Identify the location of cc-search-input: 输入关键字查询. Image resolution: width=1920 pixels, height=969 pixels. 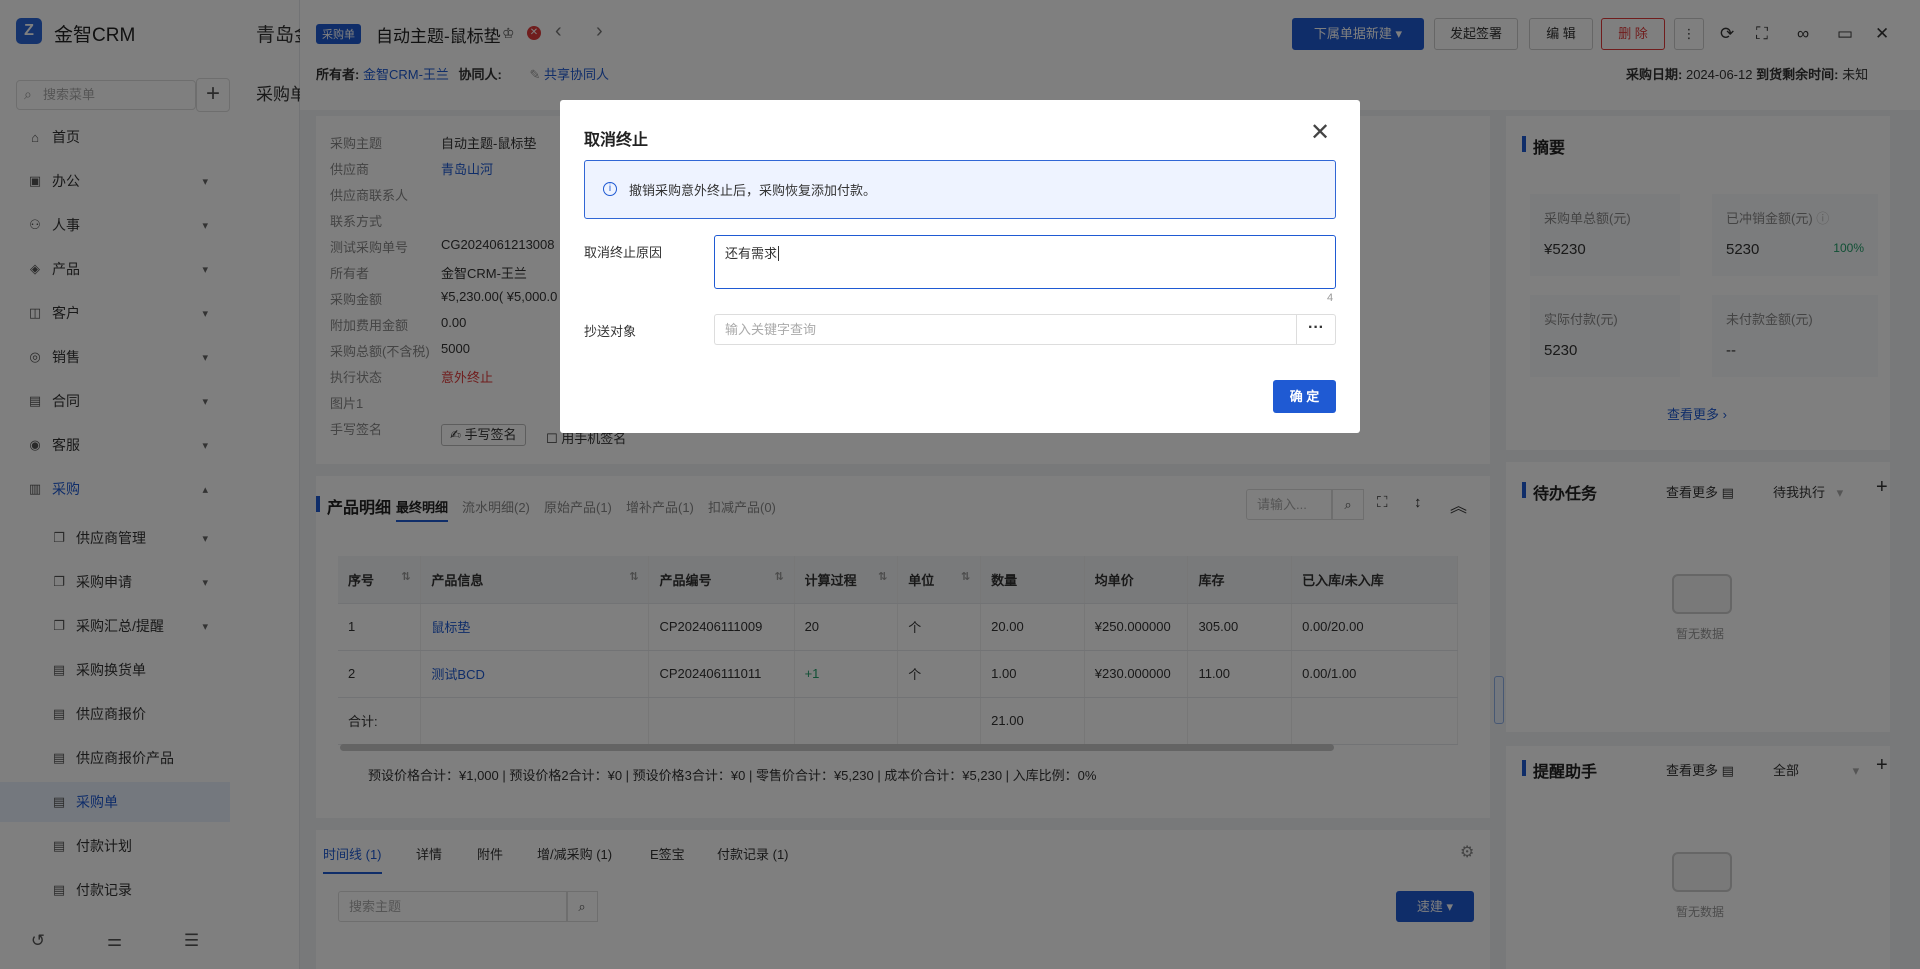
(1005, 329).